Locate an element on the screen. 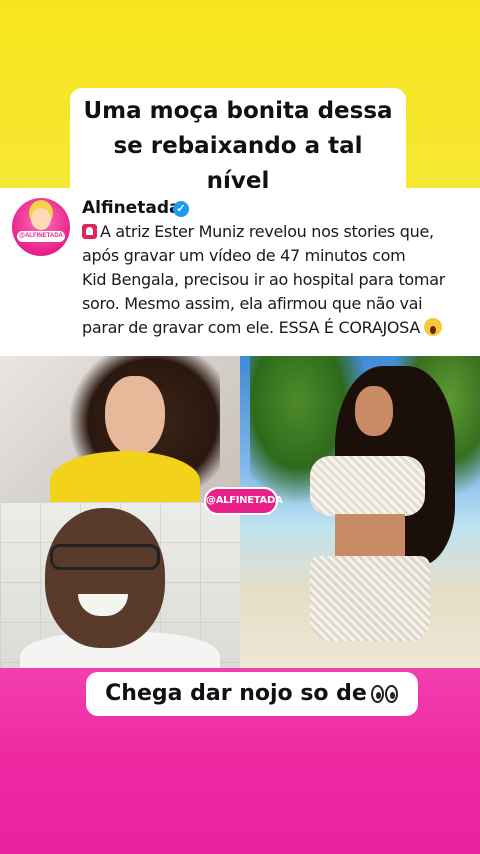  screaming-face-icon is located at coordinates (432, 327).